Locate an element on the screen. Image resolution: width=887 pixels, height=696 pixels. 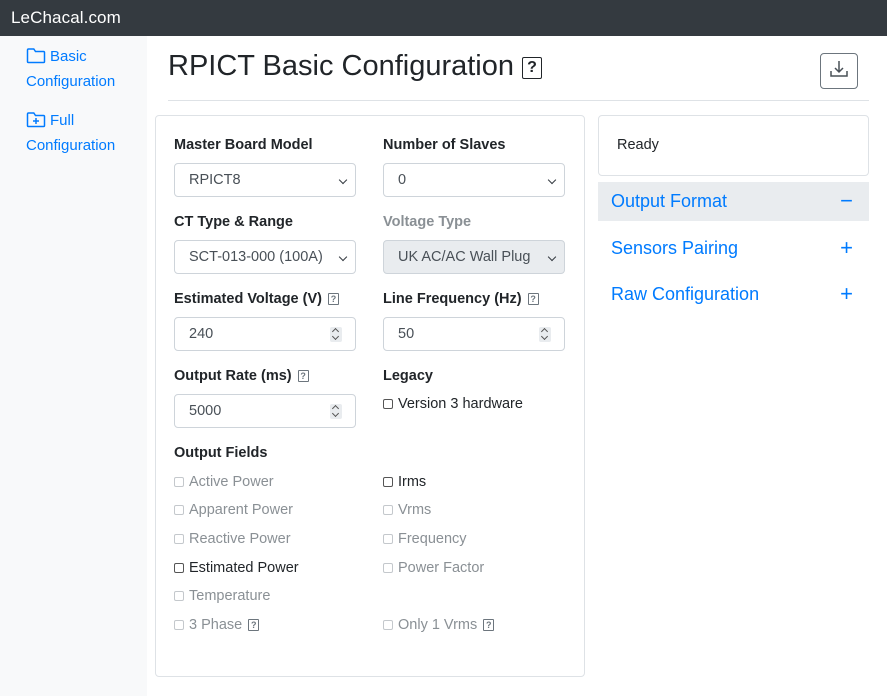
ct-type-label: CT Type & Range is located at coordinates (233, 222).